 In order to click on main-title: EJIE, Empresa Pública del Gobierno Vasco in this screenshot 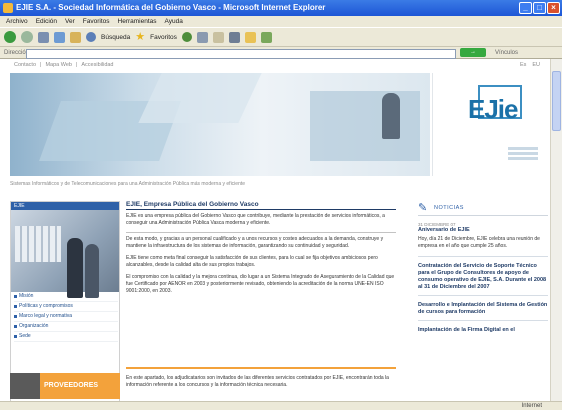, I will do `click(261, 205)`.